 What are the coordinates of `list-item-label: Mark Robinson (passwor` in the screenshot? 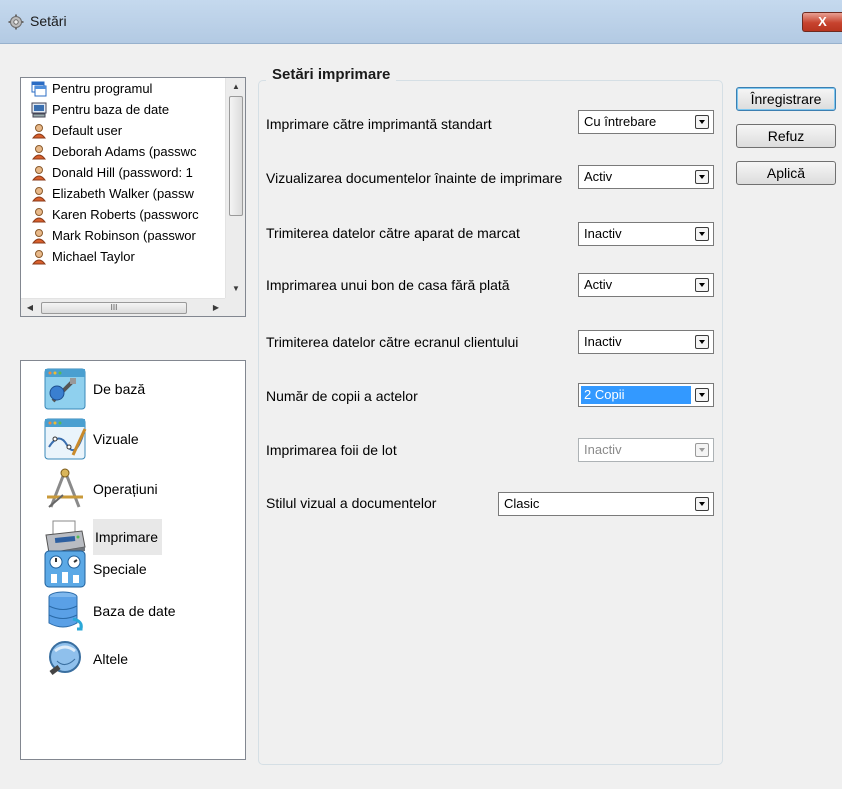 It's located at (124, 235).